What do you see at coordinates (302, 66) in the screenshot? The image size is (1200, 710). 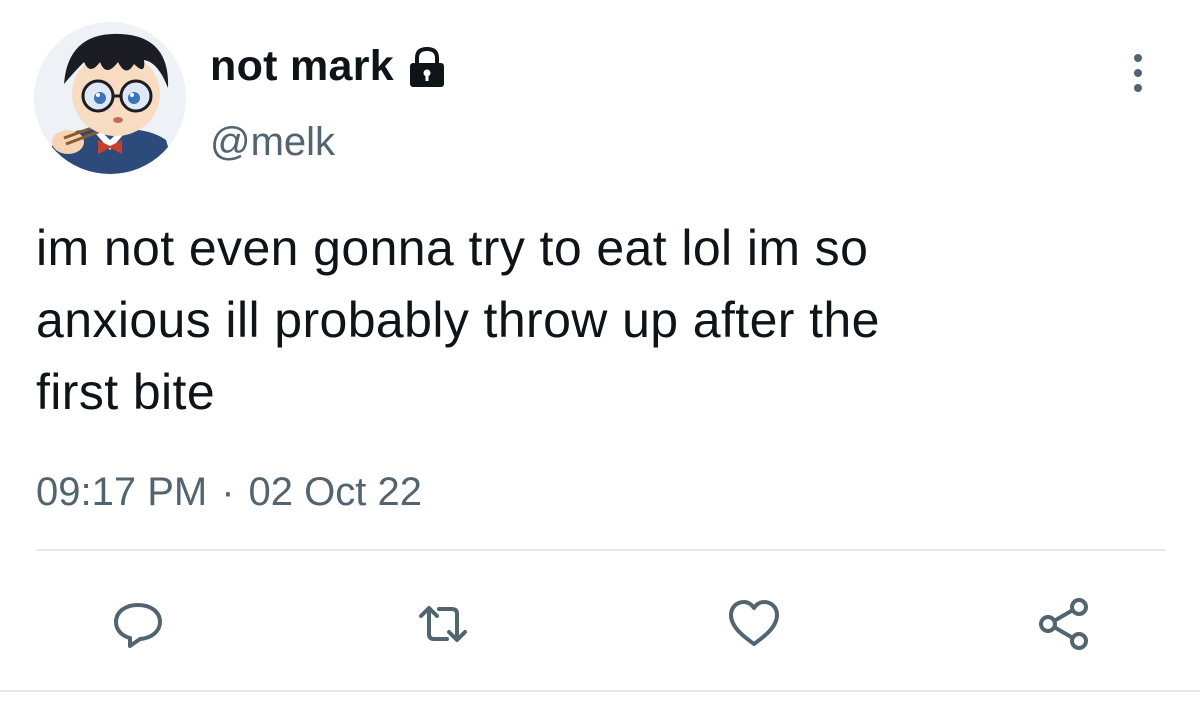 I see `display-name: not mark` at bounding box center [302, 66].